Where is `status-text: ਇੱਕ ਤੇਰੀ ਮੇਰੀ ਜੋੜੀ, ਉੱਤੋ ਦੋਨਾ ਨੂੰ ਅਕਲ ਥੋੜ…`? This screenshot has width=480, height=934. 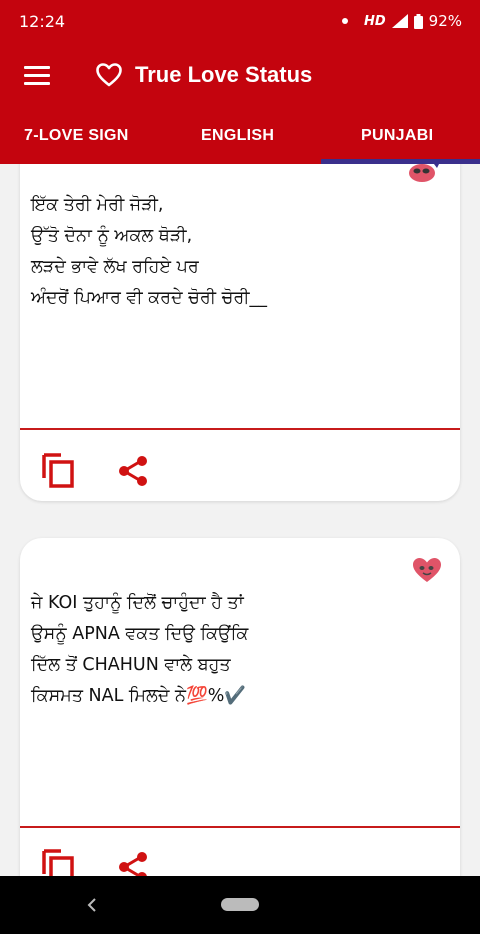
status-text: ਇੱਕ ਤੇਰੀ ਮੇਰੀ ਜੋੜੀ, ਉੱਤੋ ਦੋਨਾ ਨੂੰ ਅਕਲ ਥੋੜ… is located at coordinates (149, 252).